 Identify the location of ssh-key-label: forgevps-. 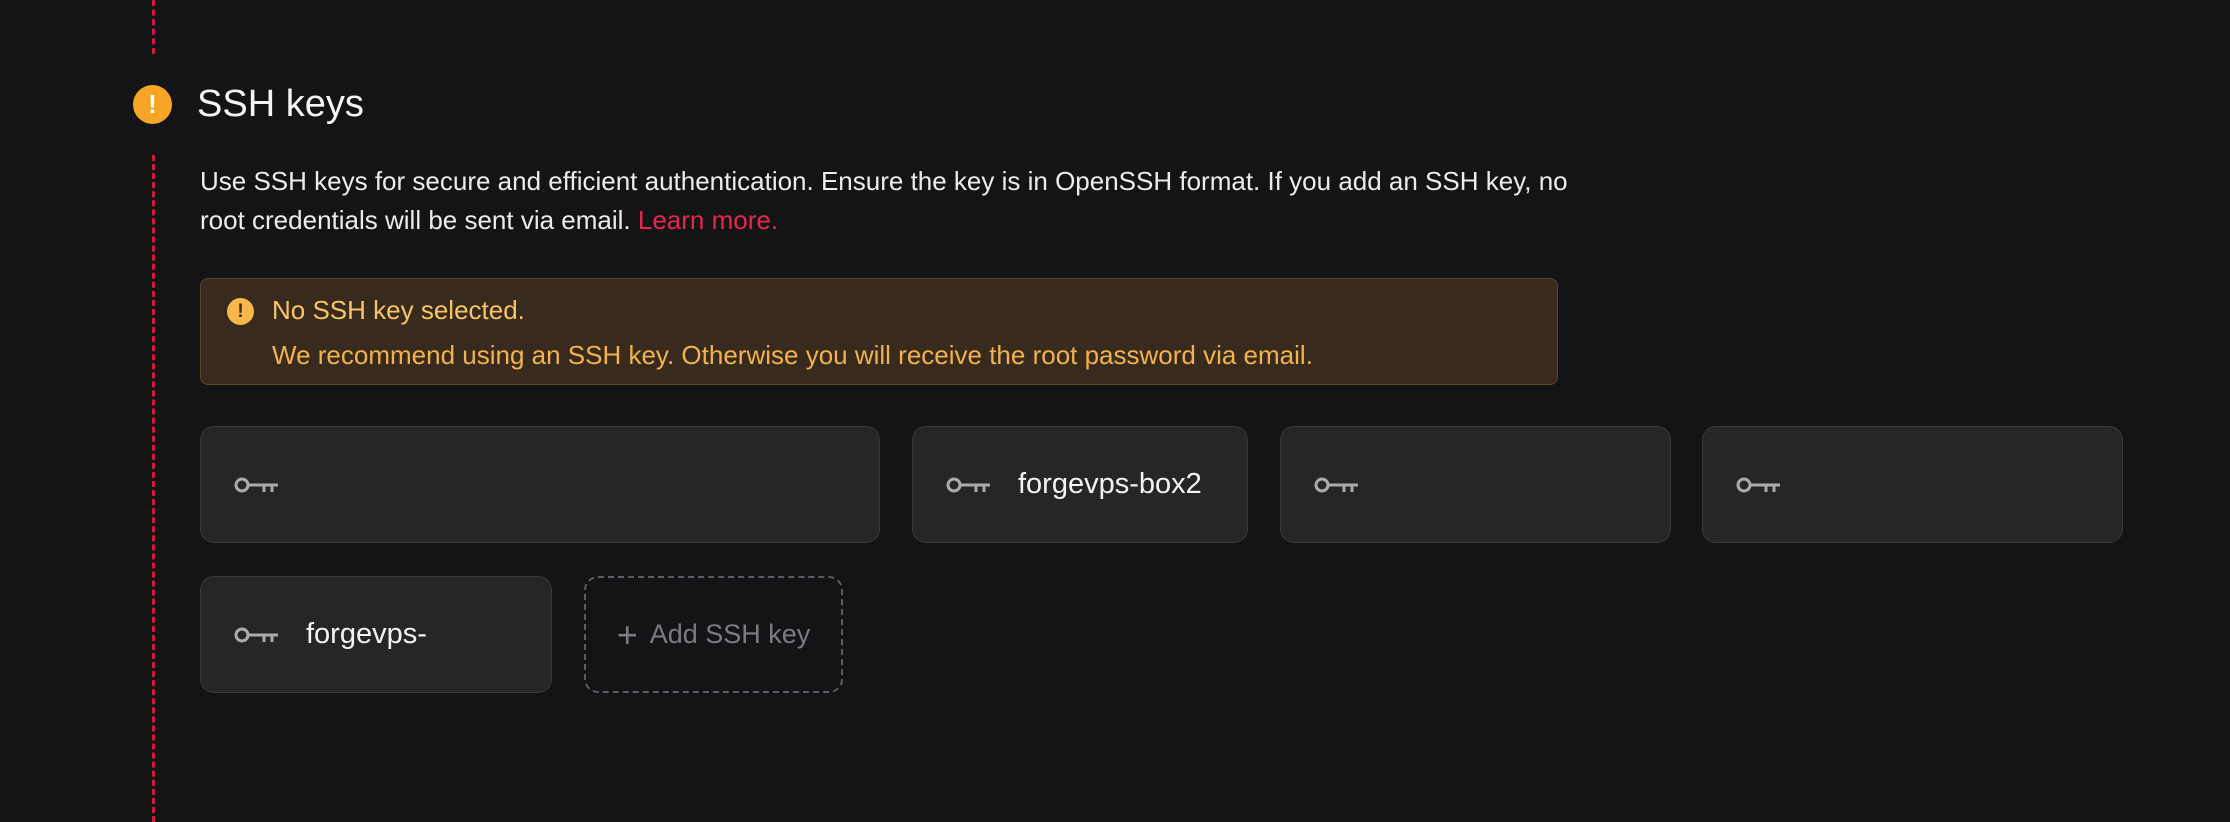
(366, 634).